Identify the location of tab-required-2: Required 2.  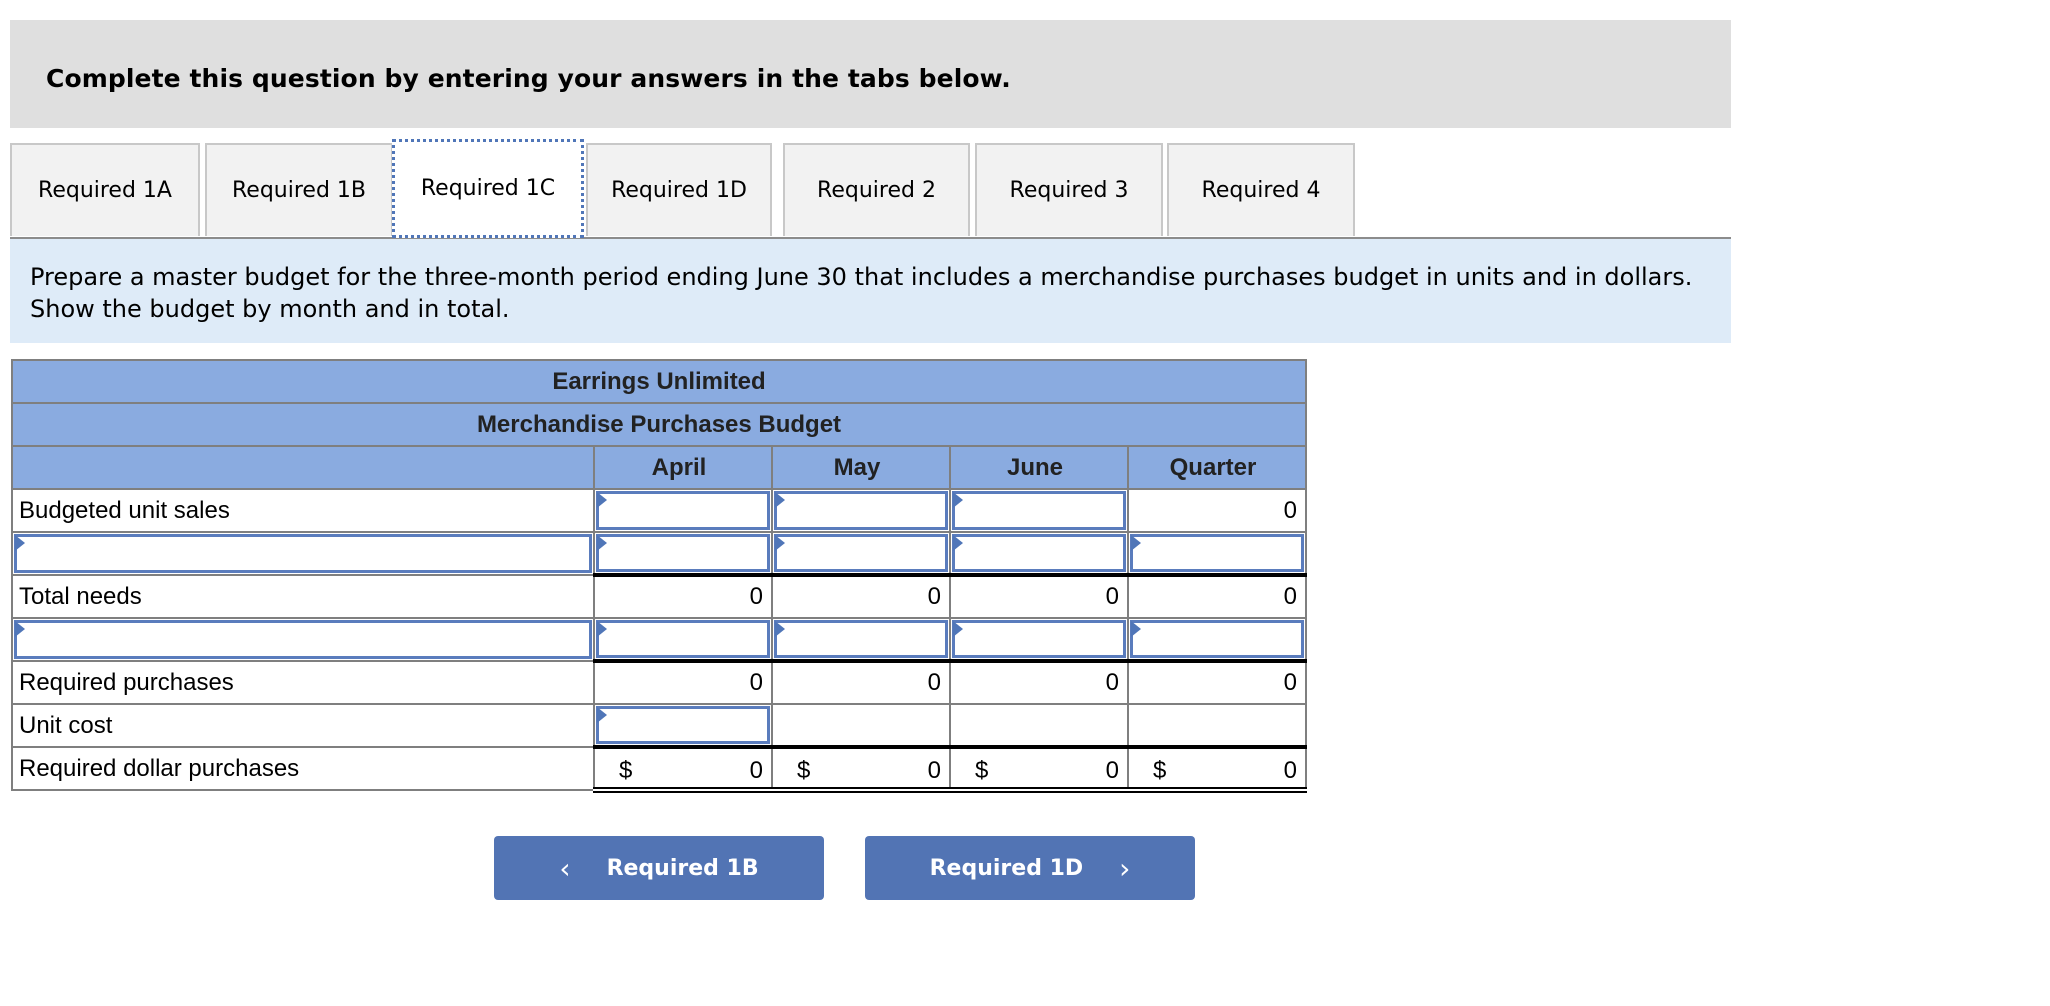
(876, 189).